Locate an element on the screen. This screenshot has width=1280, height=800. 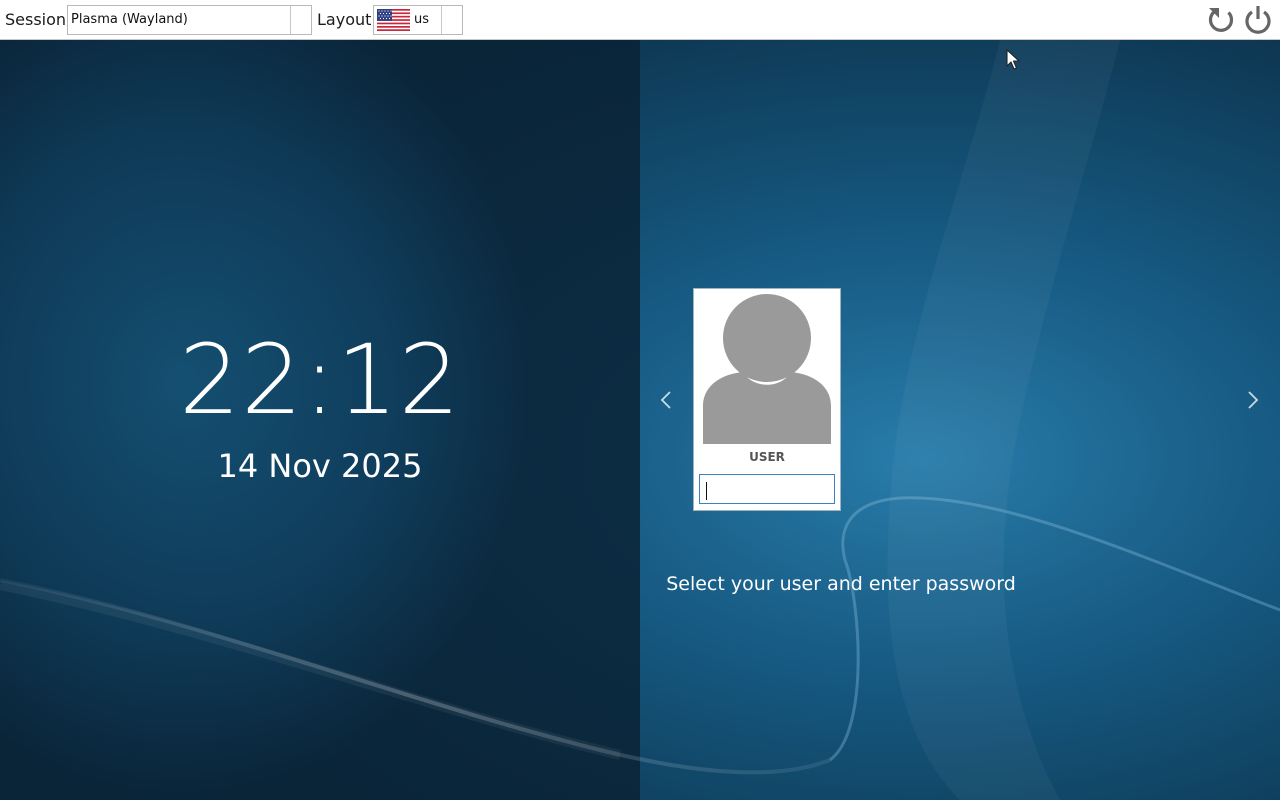
reboot-icon is located at coordinates (1221, 20).